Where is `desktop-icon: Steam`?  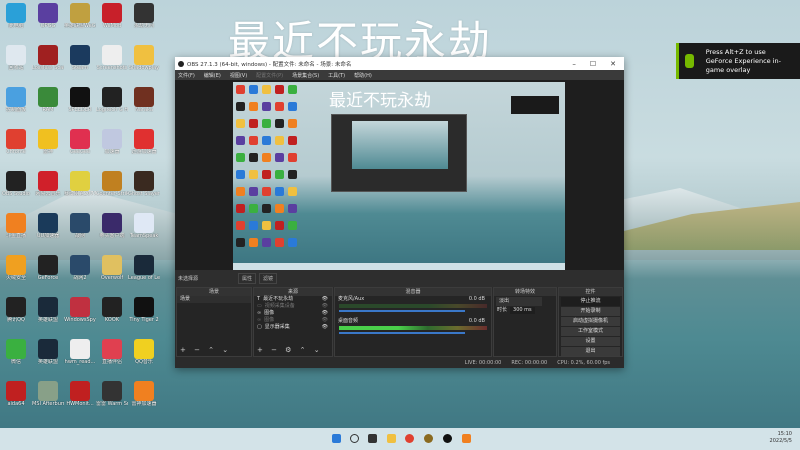 desktop-icon: Steam is located at coordinates (80, 58).